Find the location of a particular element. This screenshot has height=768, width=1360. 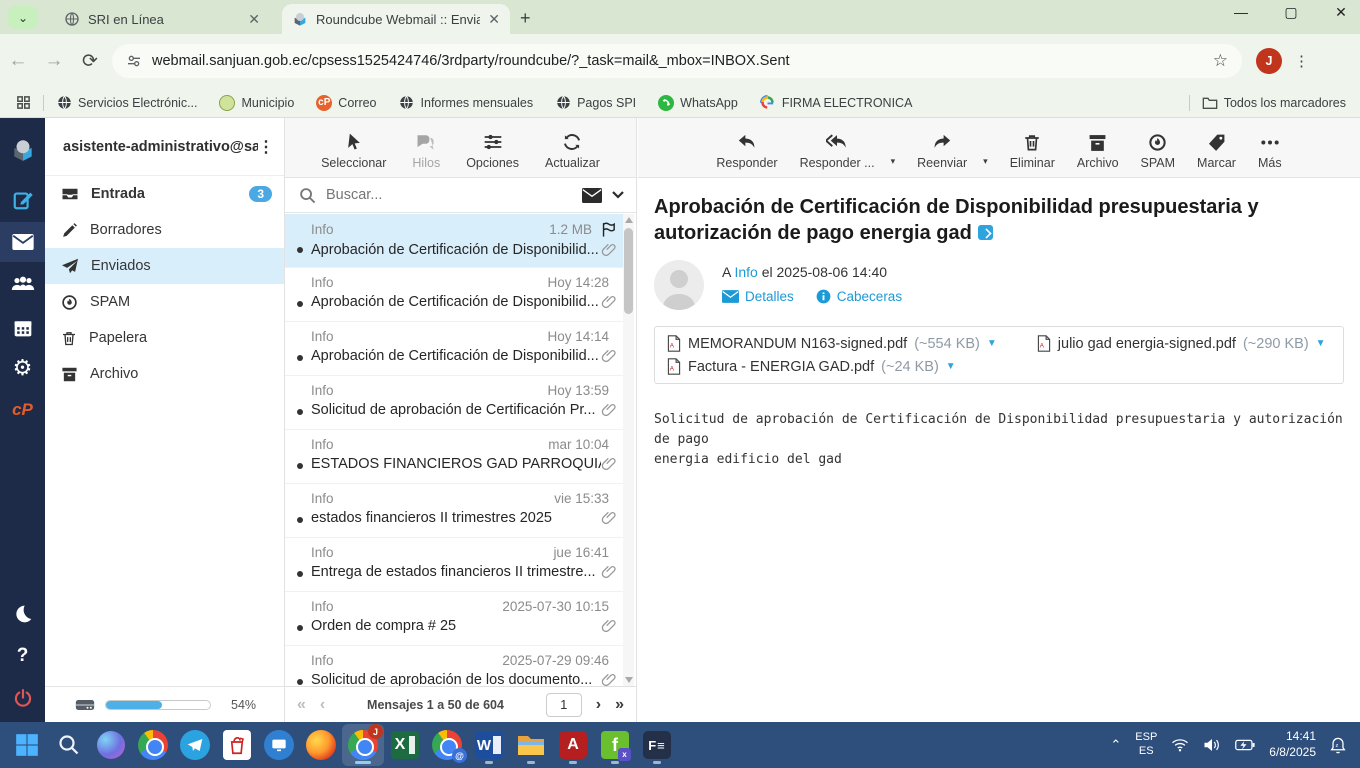

archive-button: Archivo is located at coordinates (1098, 152).